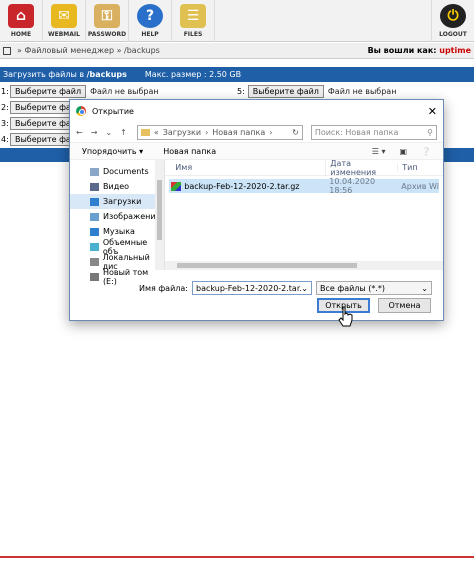 The height and width of the screenshot is (583, 474). I want to click on lock-icon: ⚿, so click(107, 16).